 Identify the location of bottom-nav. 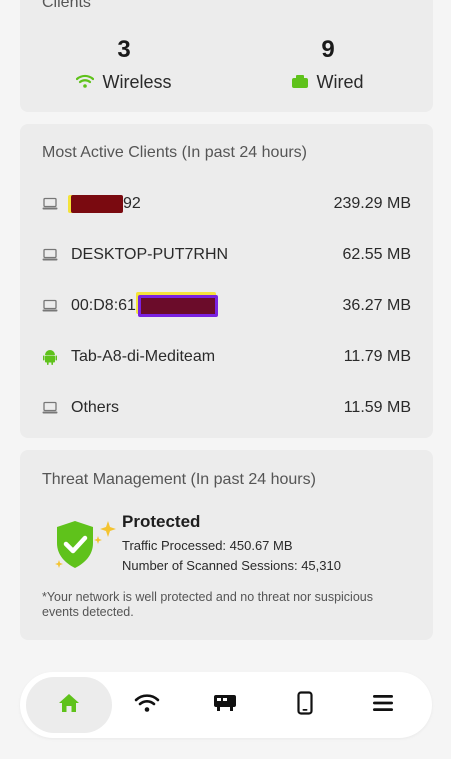
(226, 705).